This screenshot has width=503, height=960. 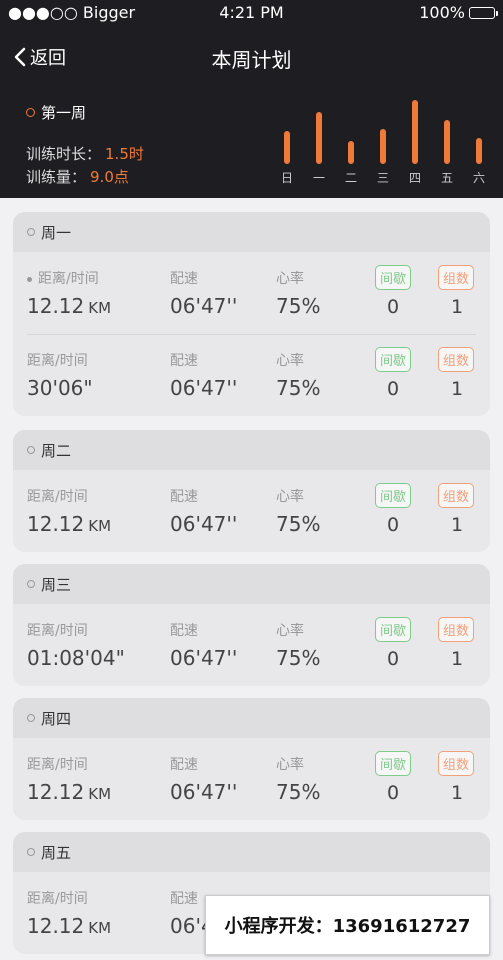 I want to click on day-card: 周三距离/时间 01:08'04" 配速 06'47'' 心率 75% 间歇 0 组数 1, so click(x=251, y=625).